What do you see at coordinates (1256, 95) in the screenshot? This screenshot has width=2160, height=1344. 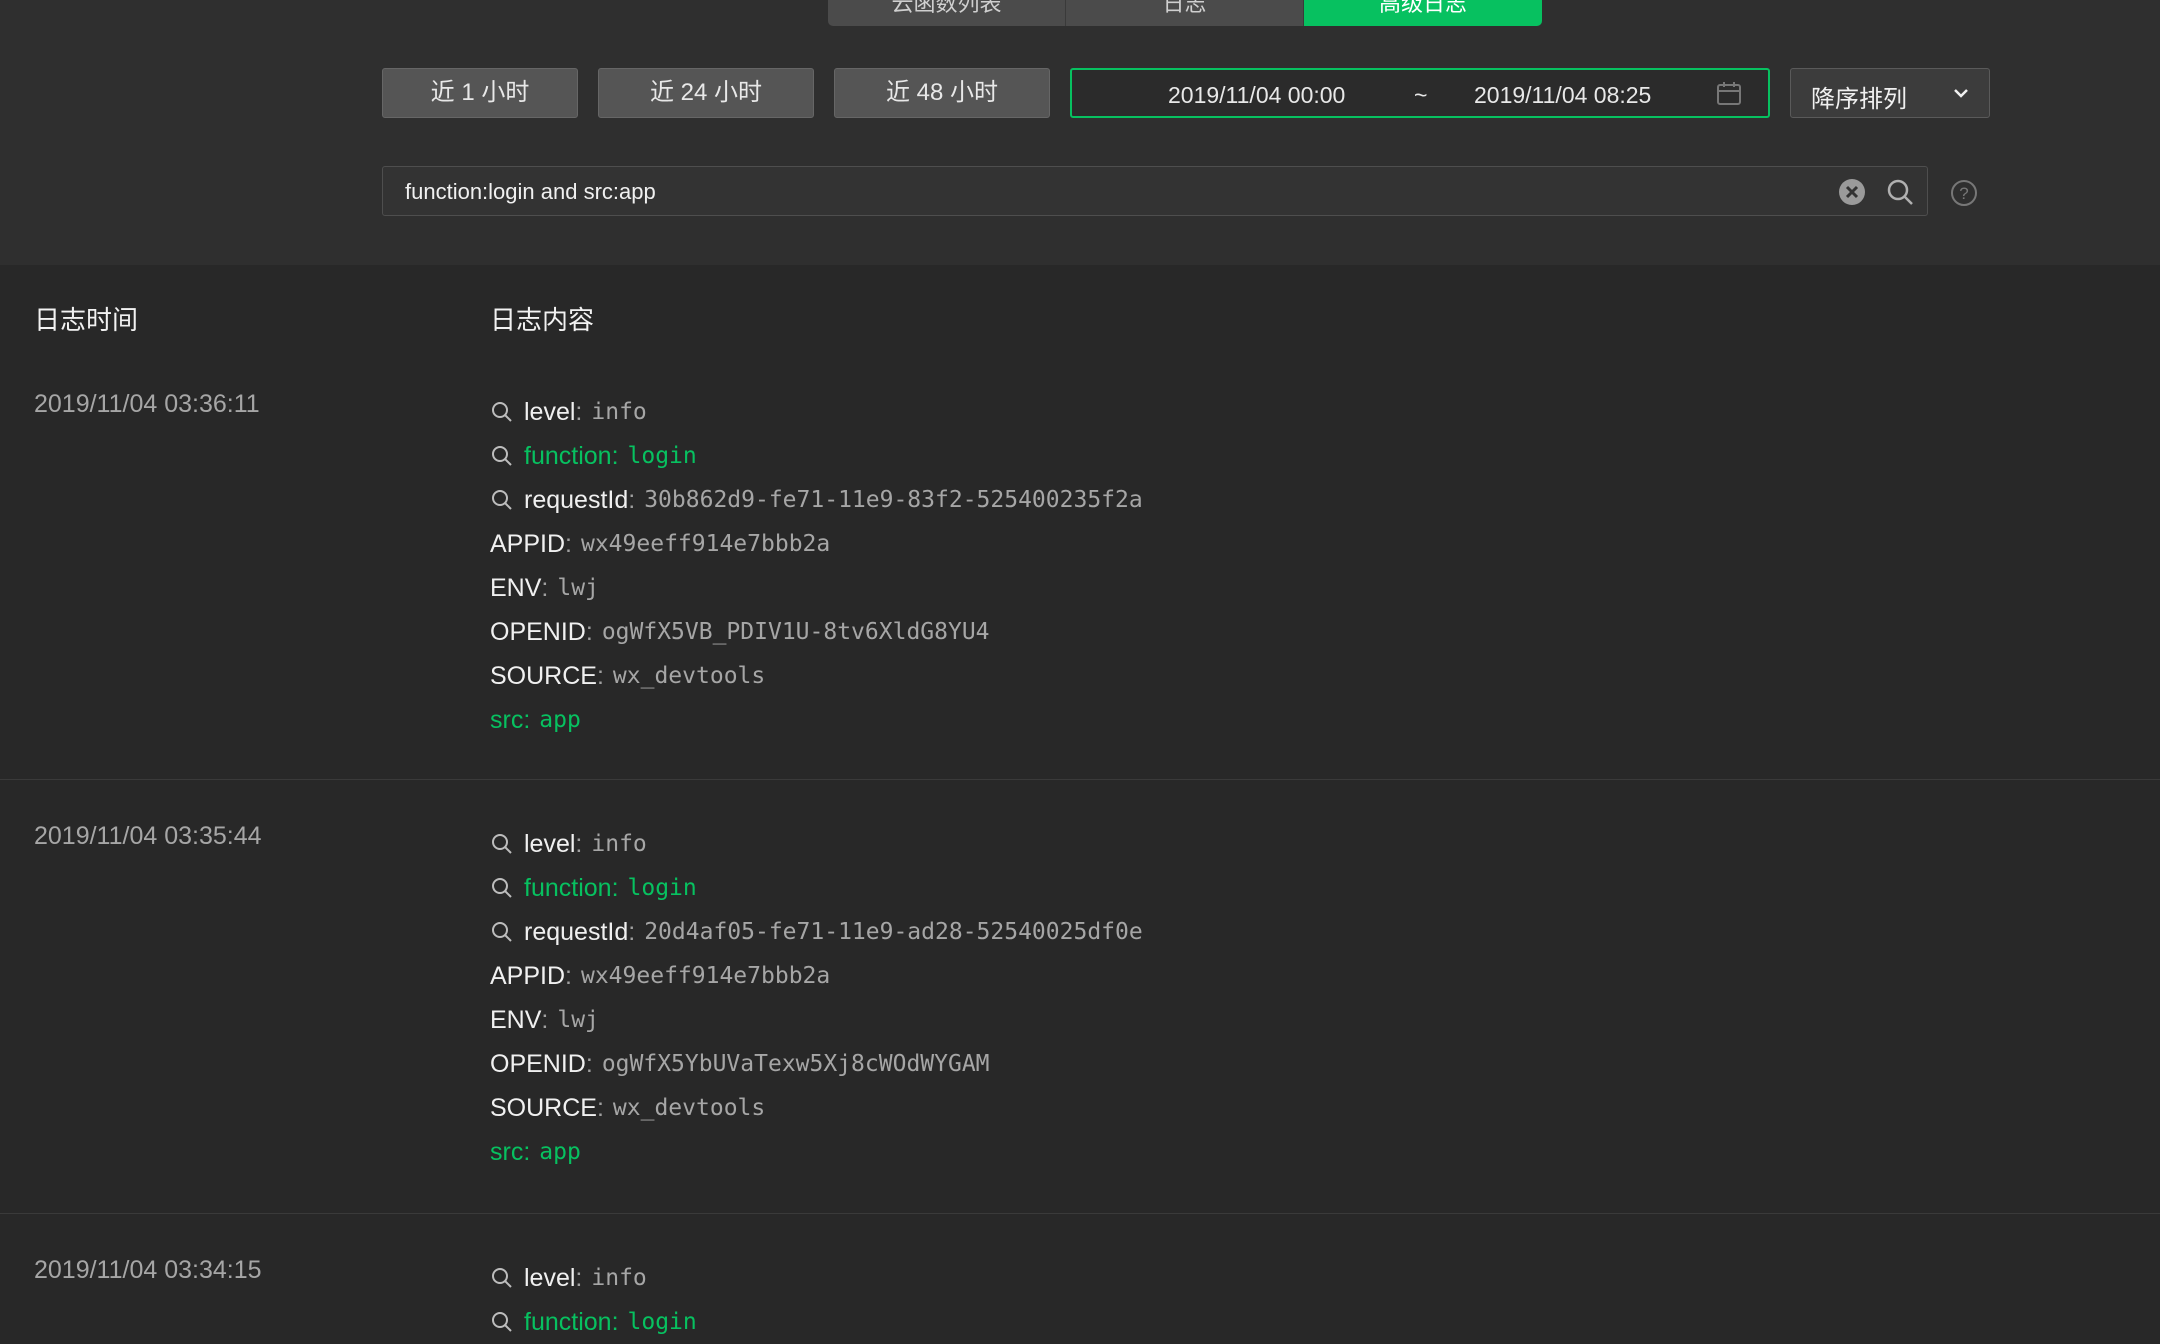 I see `date-start: 2019/11/04 00:00` at bounding box center [1256, 95].